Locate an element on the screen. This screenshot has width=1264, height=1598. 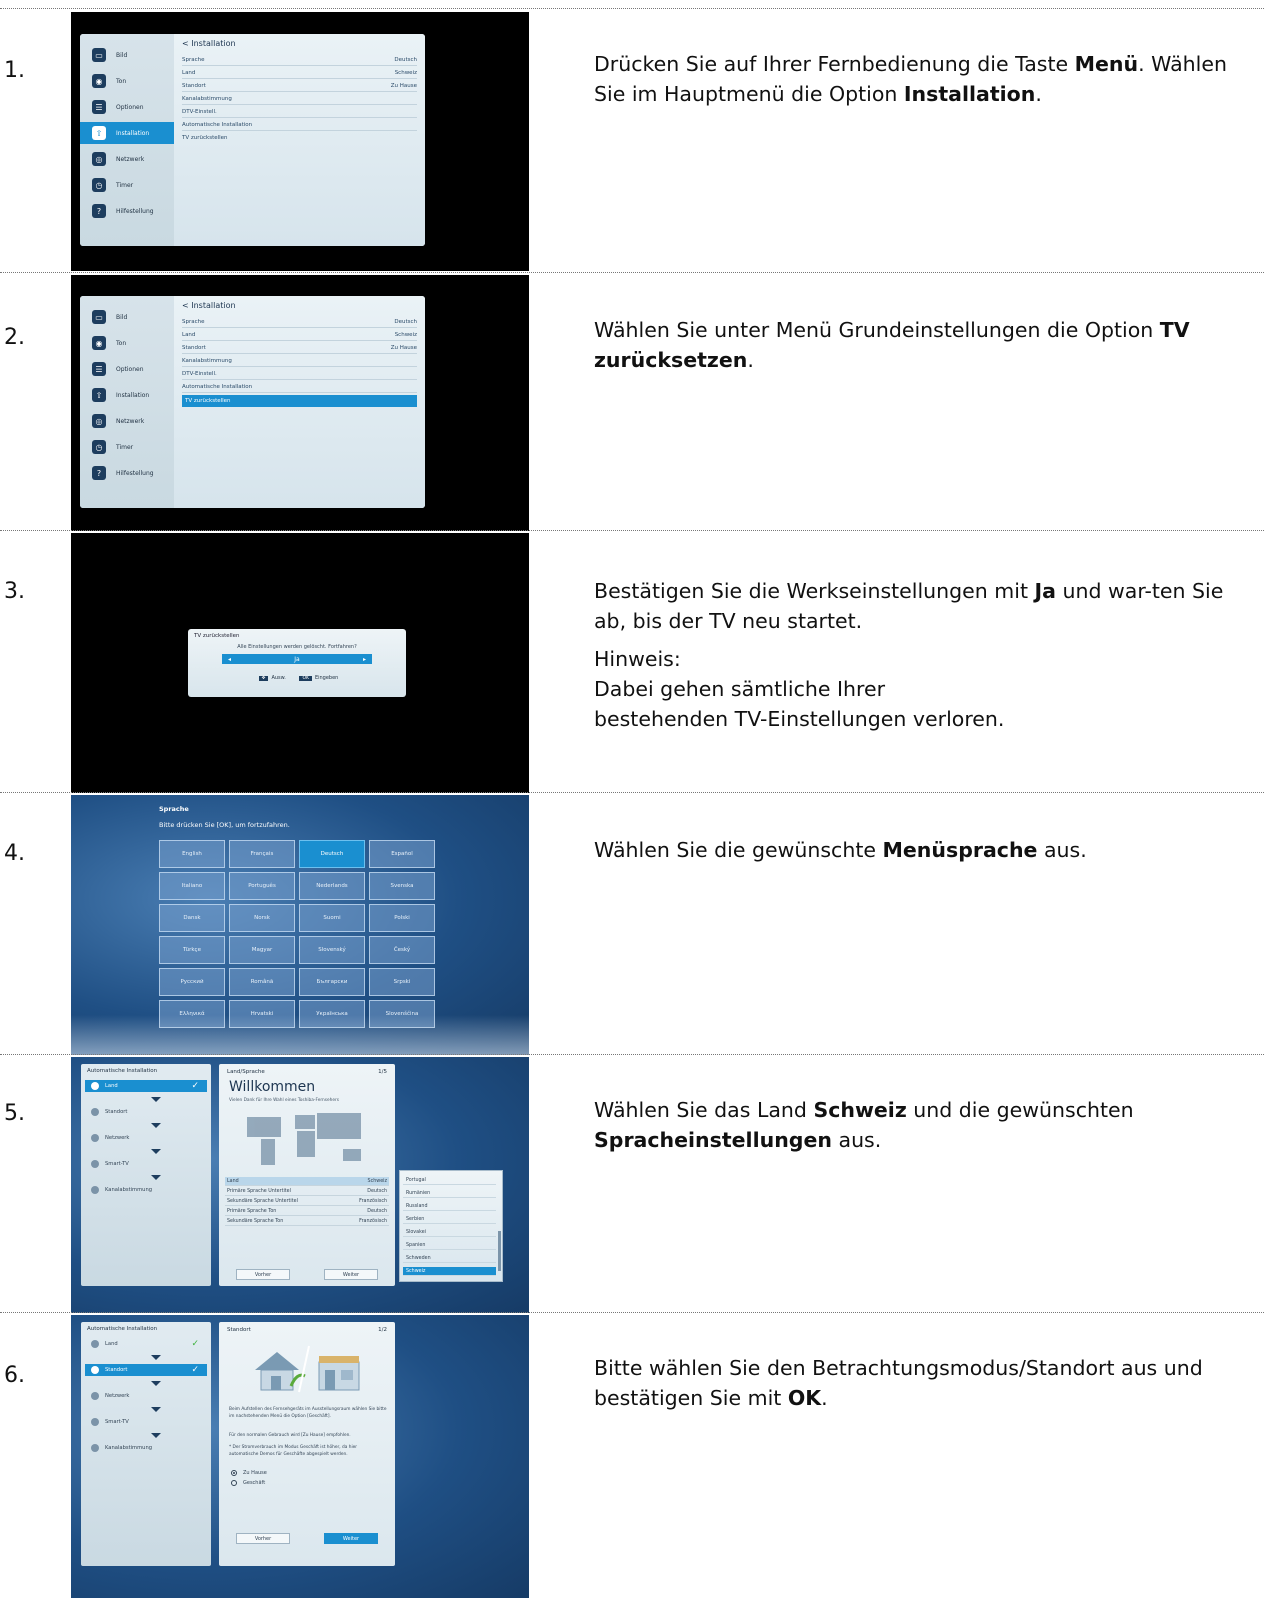
screen-footer-glow is located at coordinates (300, 1035).